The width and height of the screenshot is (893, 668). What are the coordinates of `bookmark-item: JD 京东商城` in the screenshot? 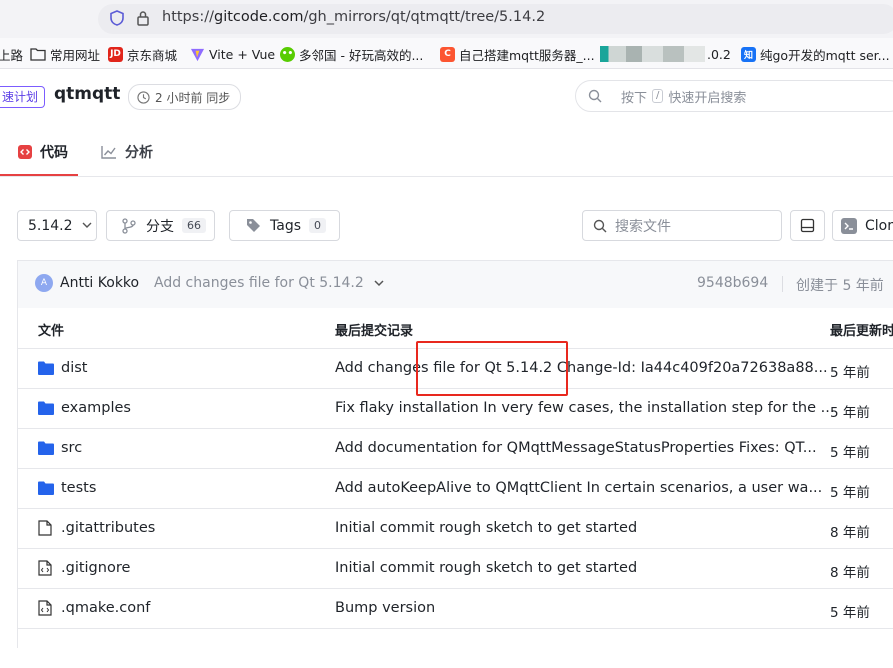 It's located at (142, 54).